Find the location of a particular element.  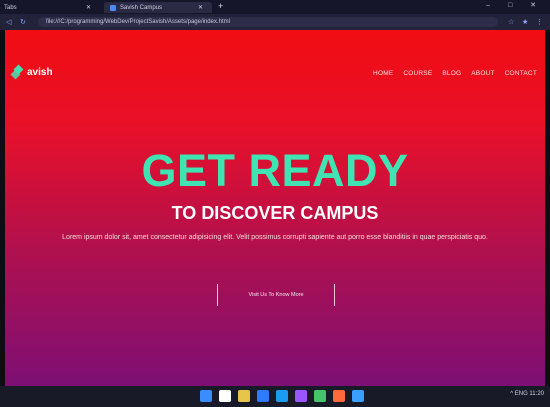

taskbar: ^ ENG 11:20 is located at coordinates (275, 396).